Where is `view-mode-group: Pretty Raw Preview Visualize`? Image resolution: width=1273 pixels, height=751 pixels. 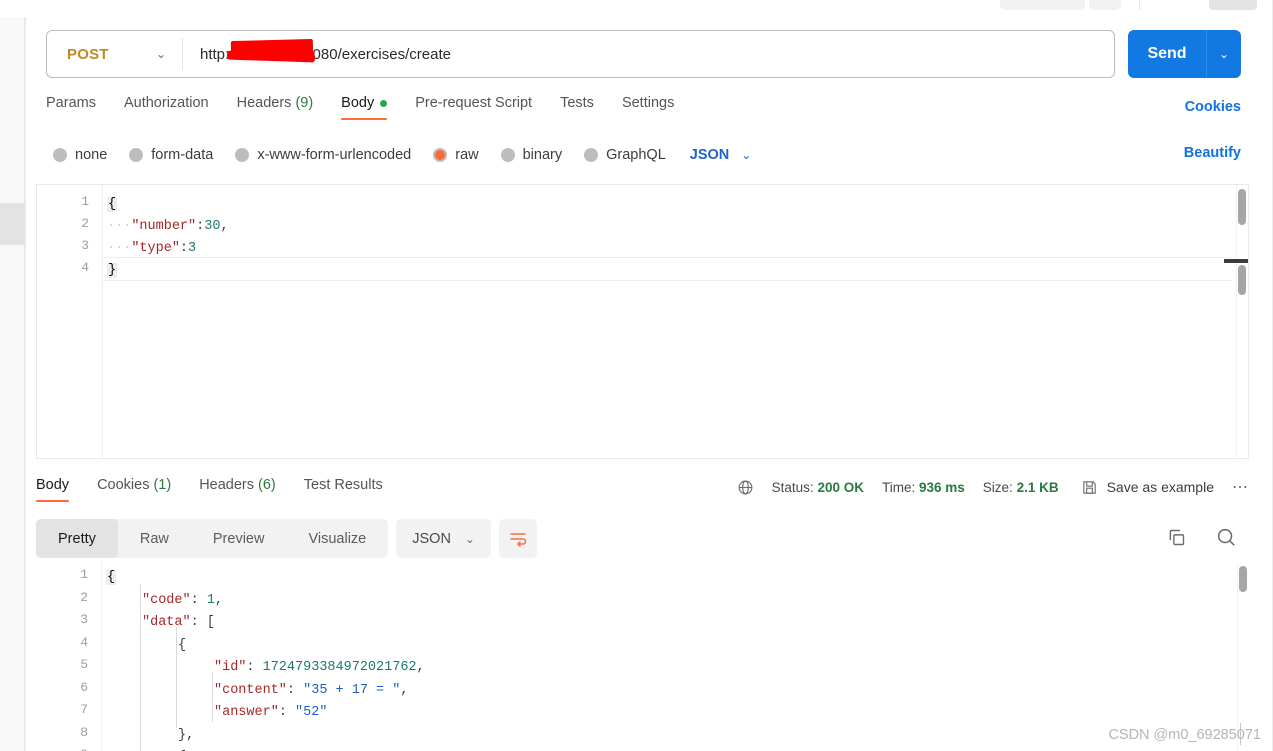
view-mode-group: Pretty Raw Preview Visualize is located at coordinates (212, 538).